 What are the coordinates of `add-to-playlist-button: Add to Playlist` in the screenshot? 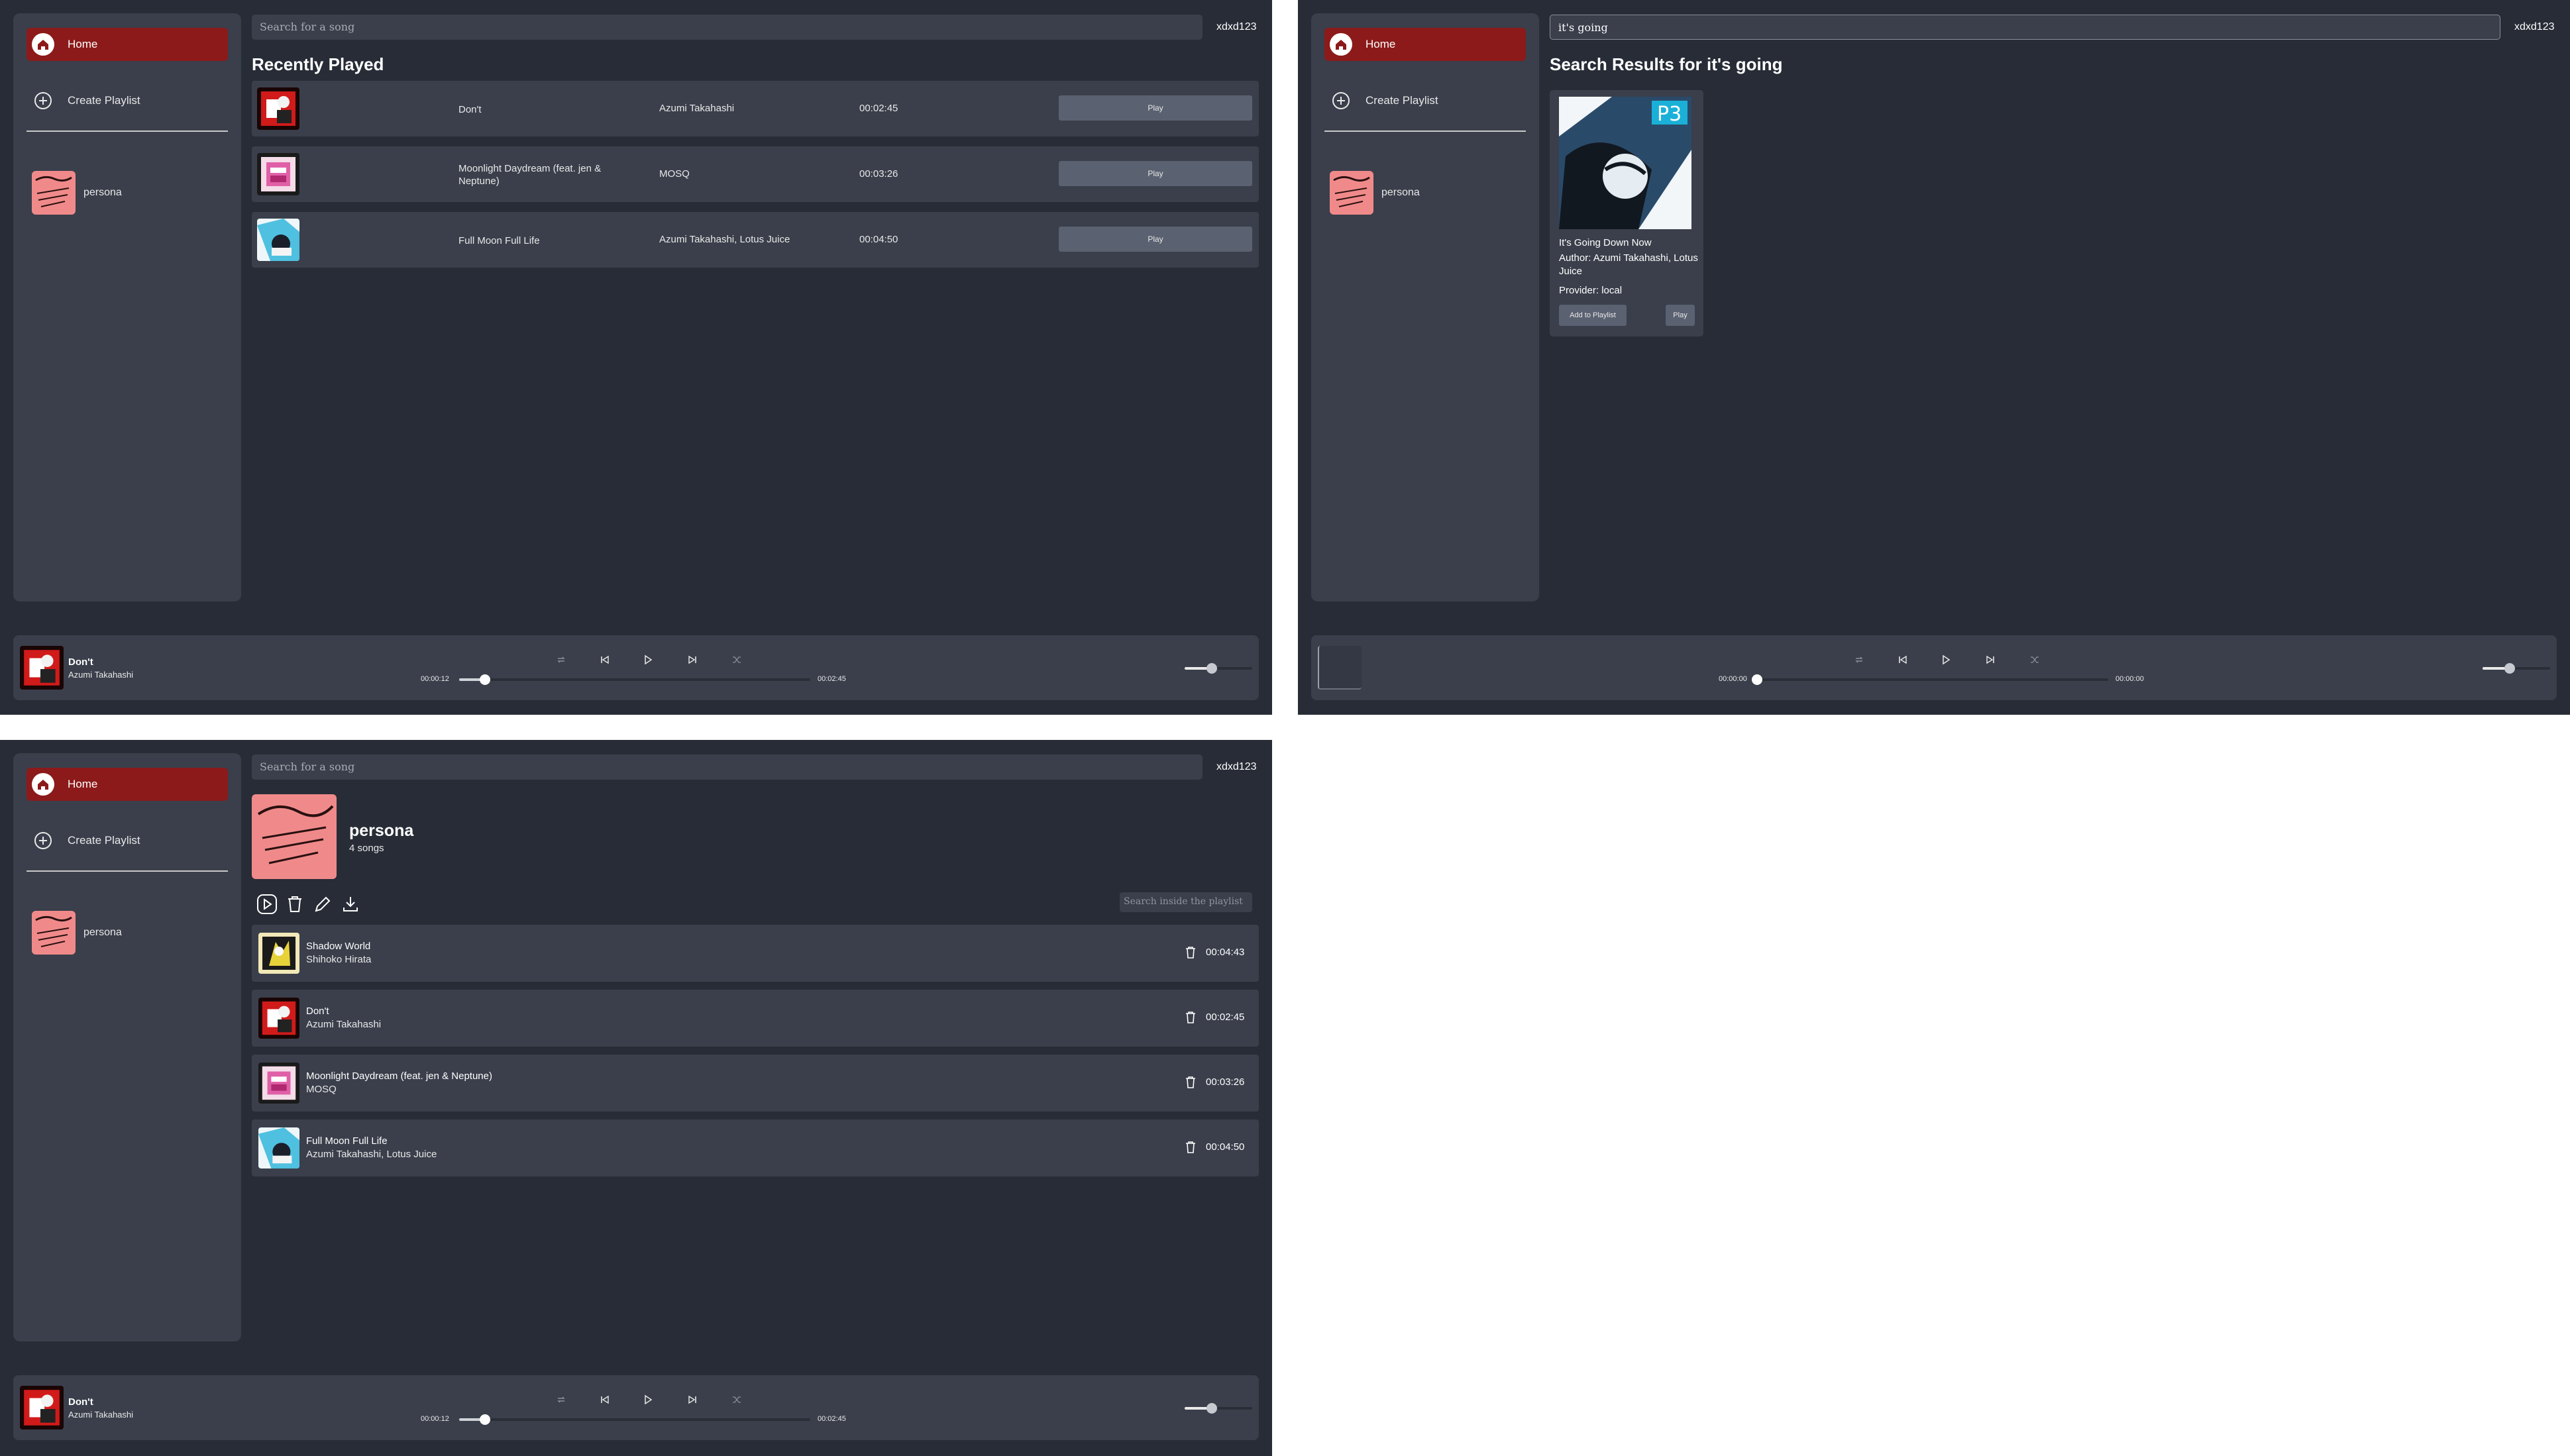 It's located at (1593, 315).